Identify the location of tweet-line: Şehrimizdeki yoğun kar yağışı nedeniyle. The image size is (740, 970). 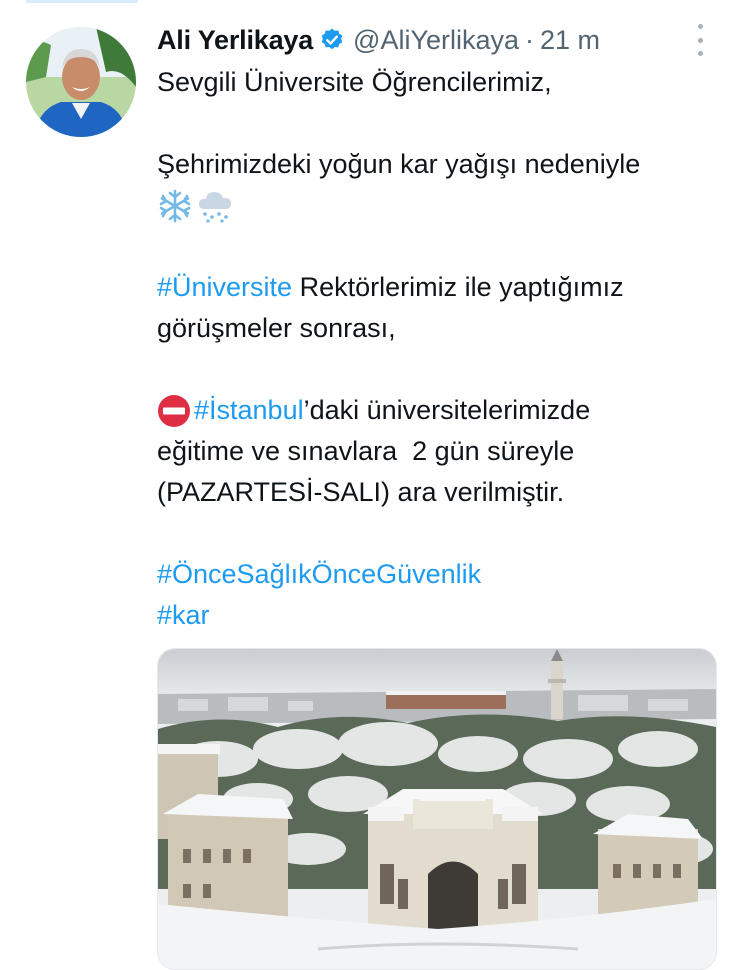
(399, 164).